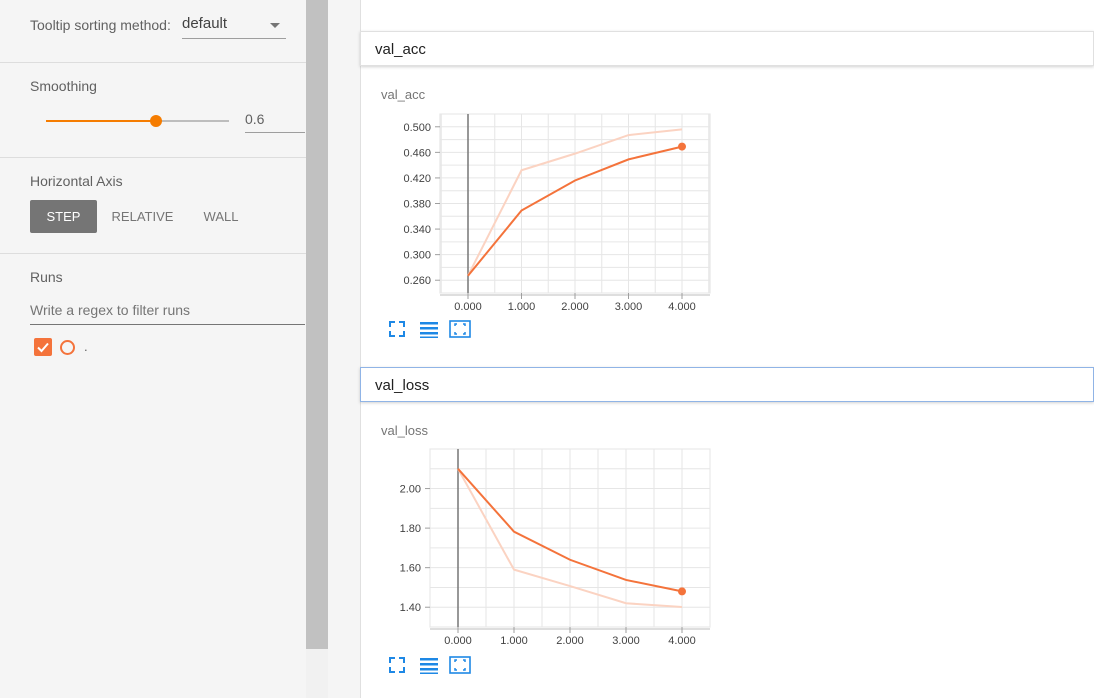  Describe the element at coordinates (67, 347) in the screenshot. I see `run-color-circle` at that location.